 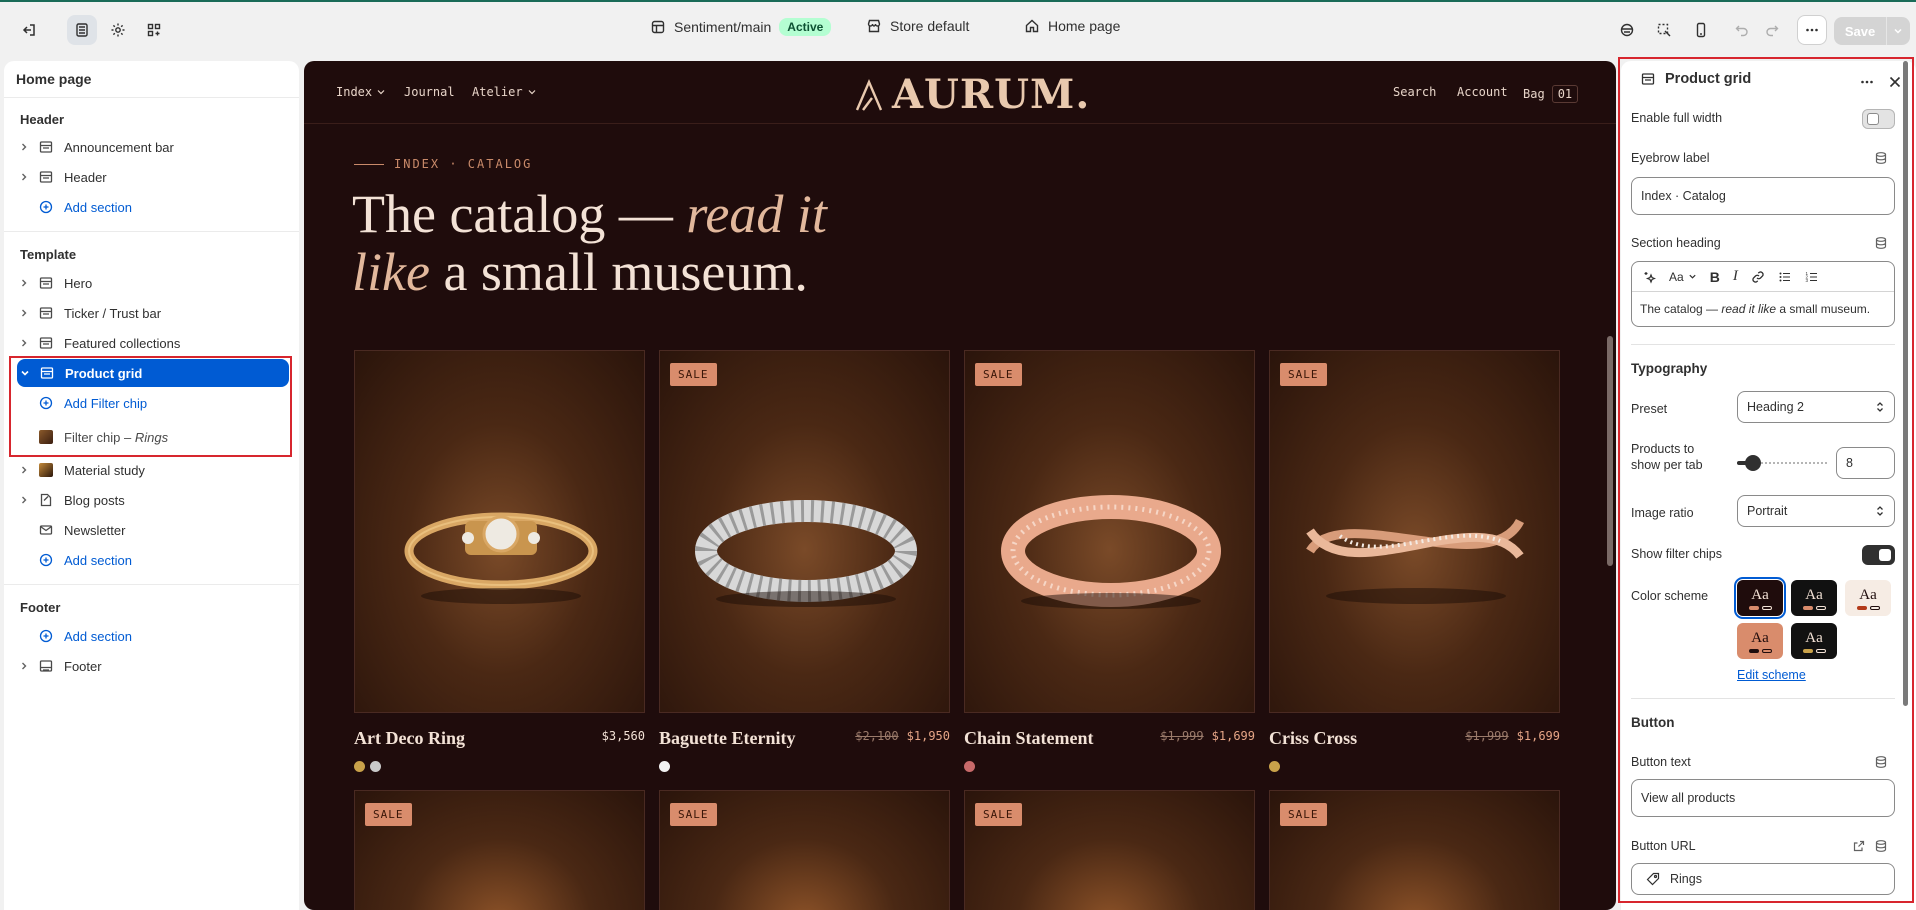 What do you see at coordinates (153, 666) in the screenshot?
I see `section-footer: Footer` at bounding box center [153, 666].